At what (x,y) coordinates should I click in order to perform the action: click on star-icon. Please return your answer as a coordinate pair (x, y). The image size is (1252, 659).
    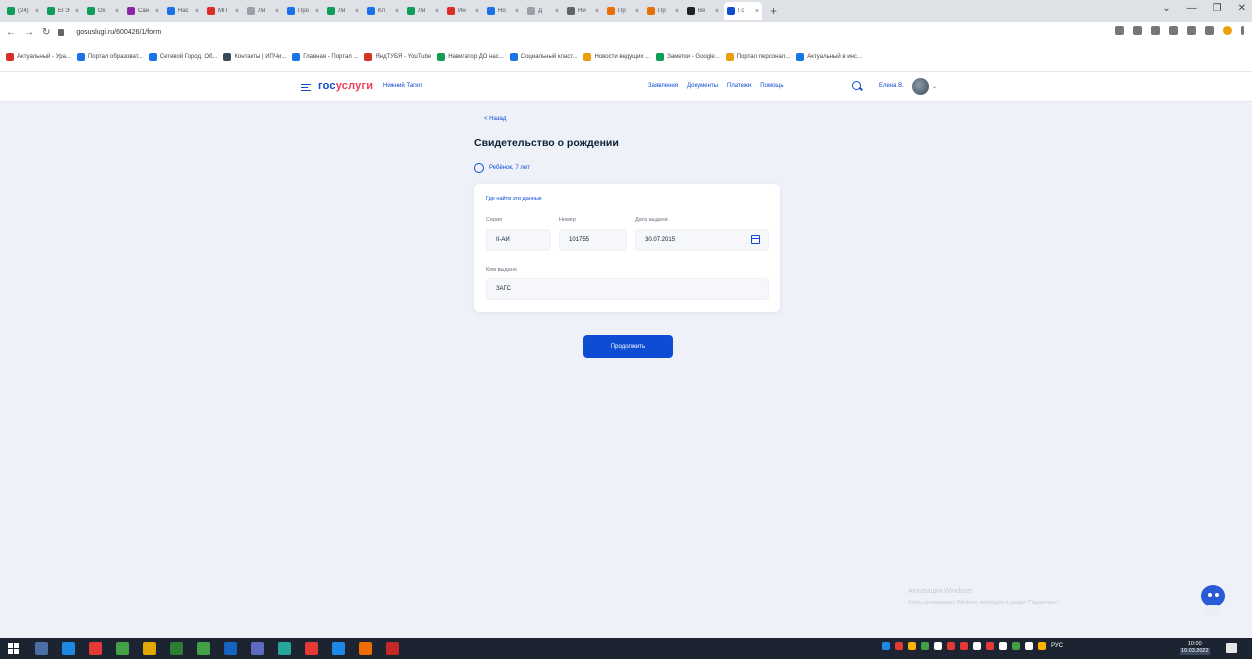
    Looking at the image, I should click on (1155, 30).